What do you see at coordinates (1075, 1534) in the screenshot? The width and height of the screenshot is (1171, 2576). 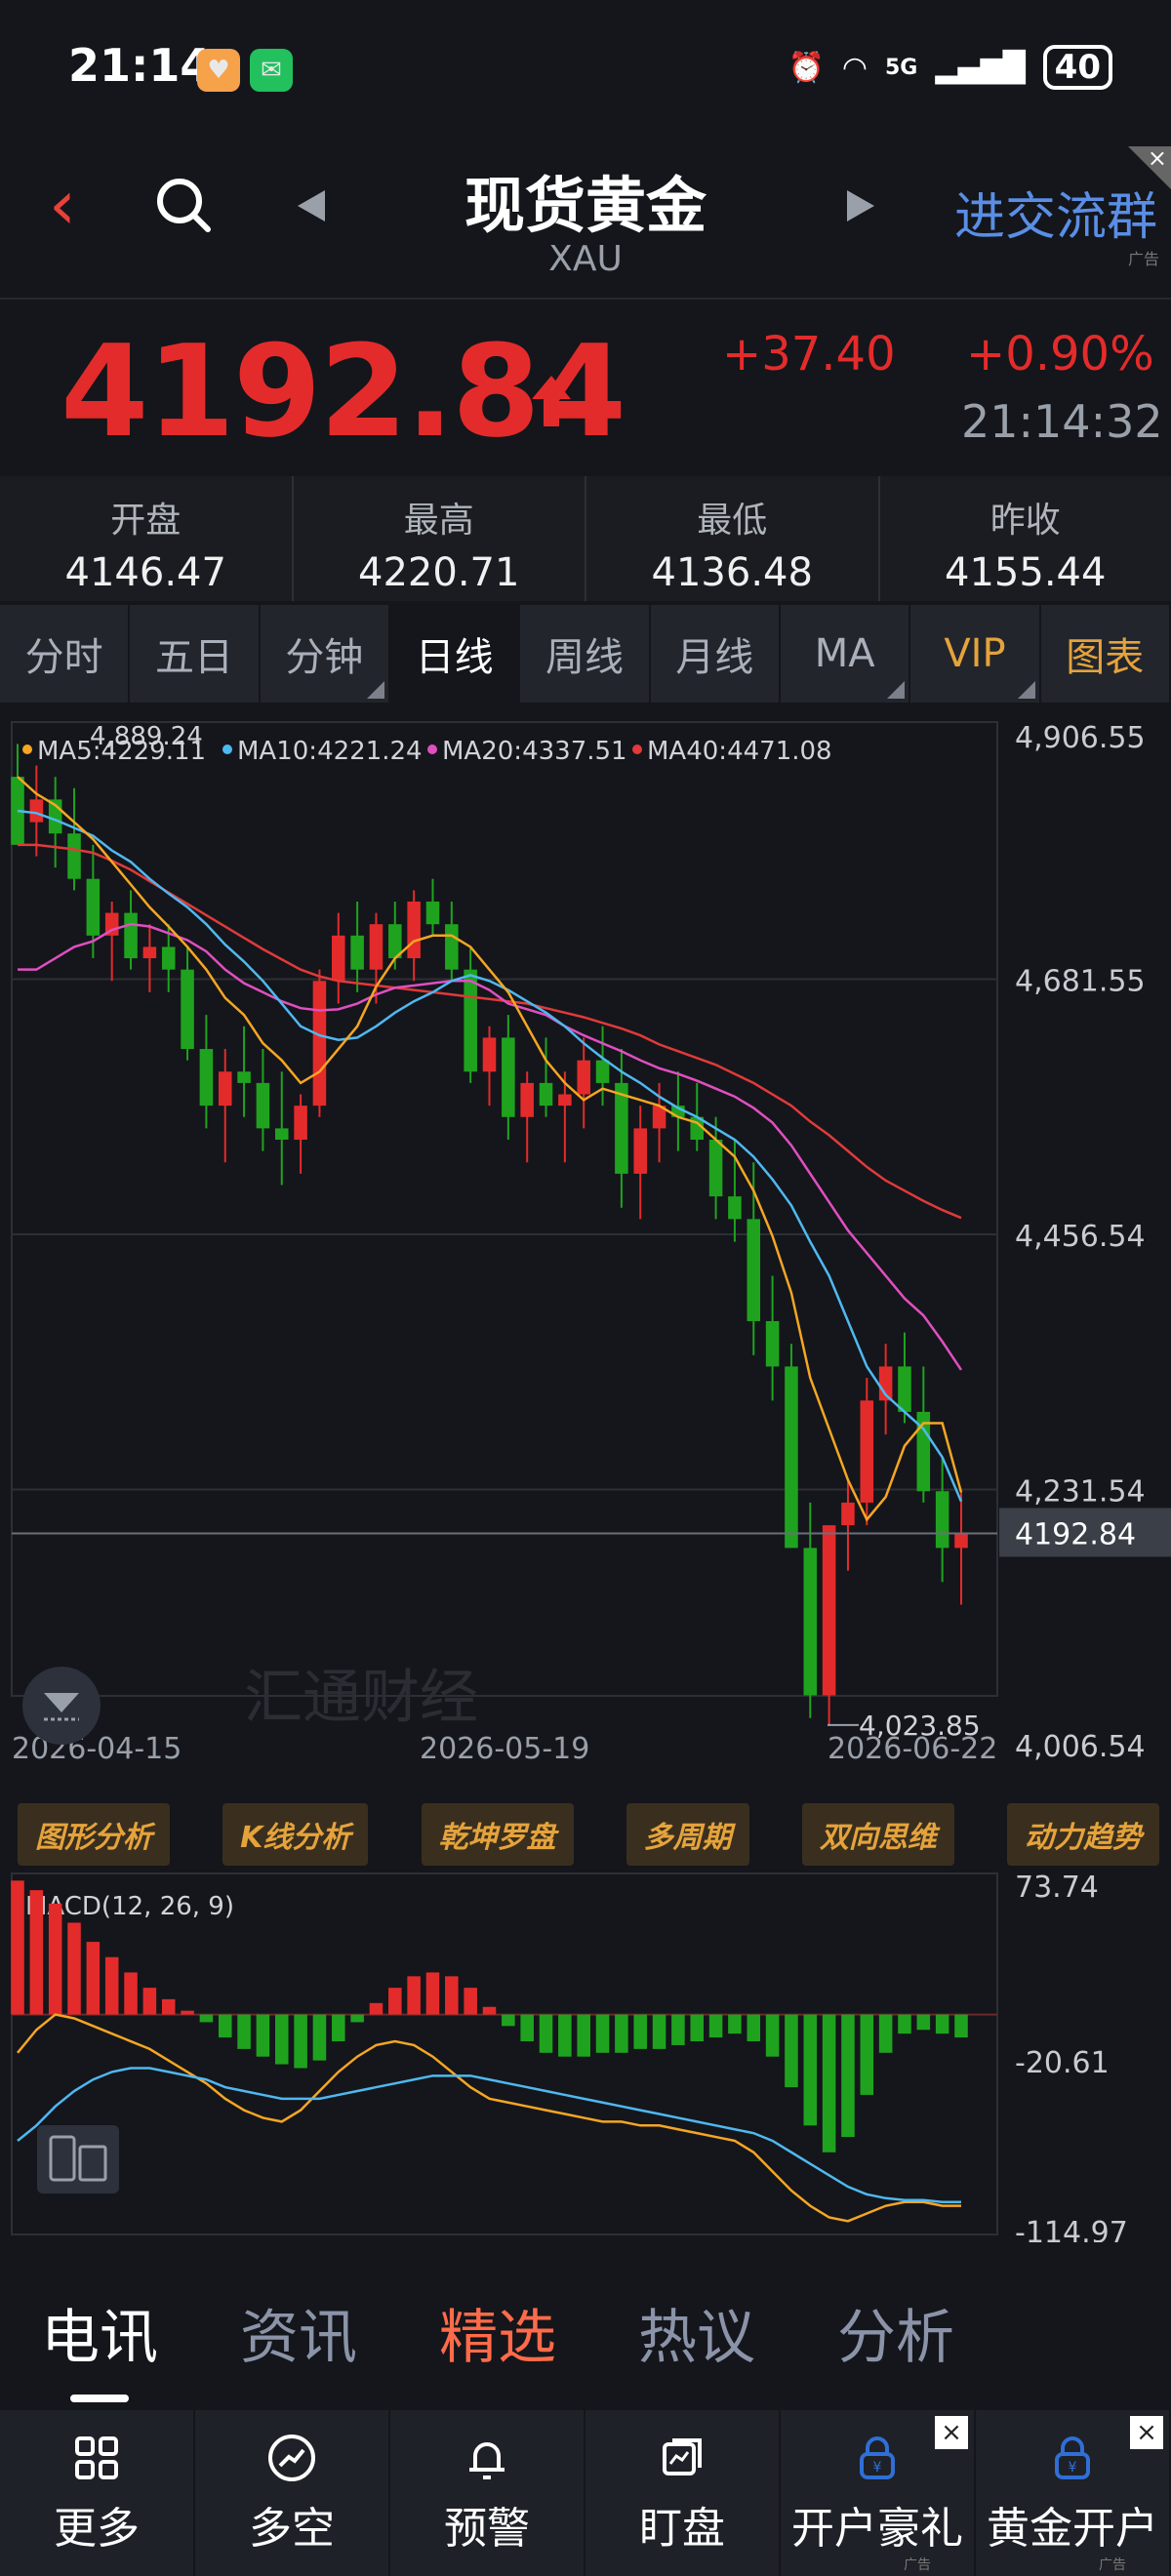 I see `current-price-tag-label: 4192.84` at bounding box center [1075, 1534].